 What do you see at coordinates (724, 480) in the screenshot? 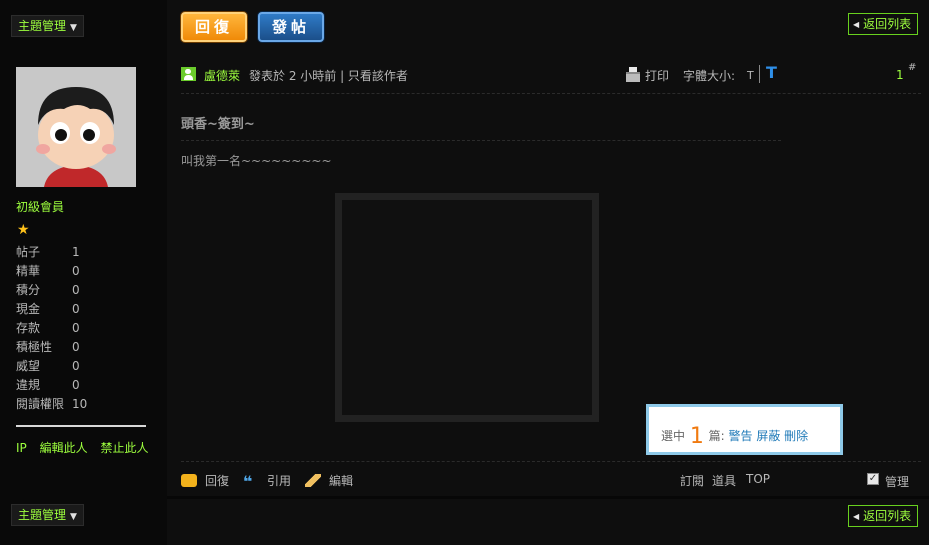
I see `props-link: 道具` at bounding box center [724, 480].